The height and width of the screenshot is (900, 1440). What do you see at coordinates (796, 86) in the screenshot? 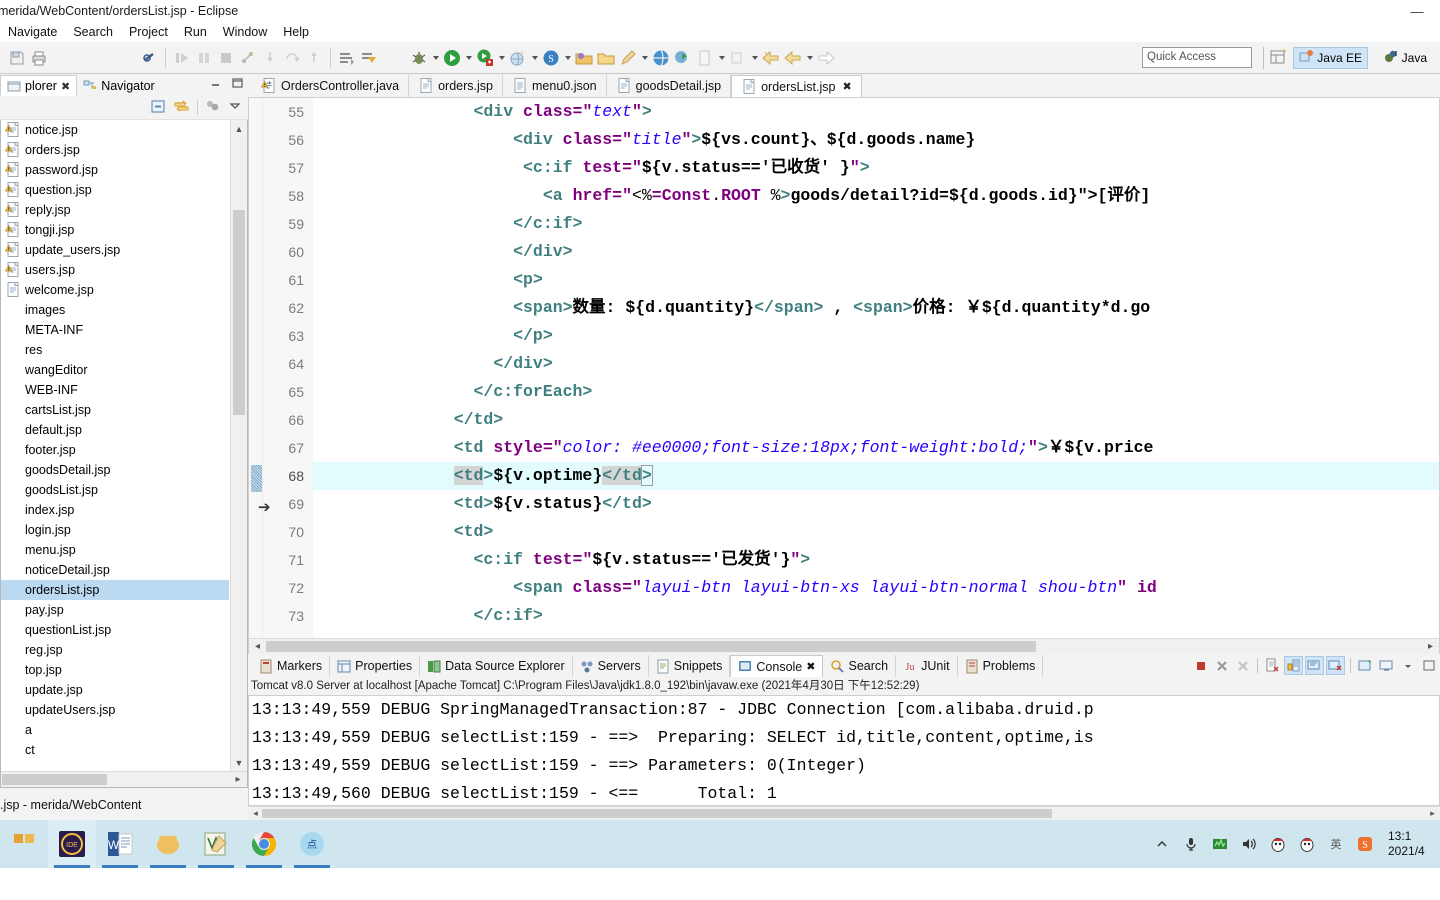
I see `editor-tab-orderslist-jsp: ordersList.jsp ✖` at bounding box center [796, 86].